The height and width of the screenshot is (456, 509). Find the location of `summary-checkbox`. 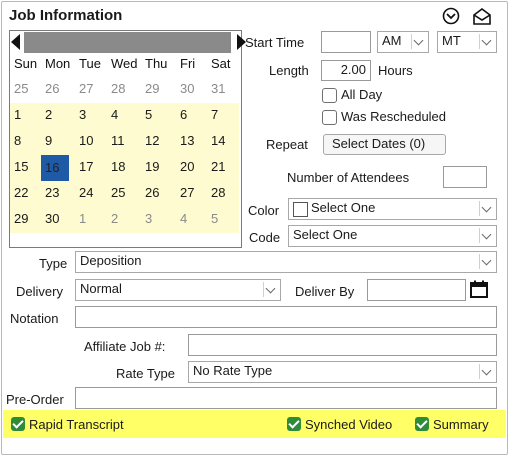

summary-checkbox is located at coordinates (422, 424).